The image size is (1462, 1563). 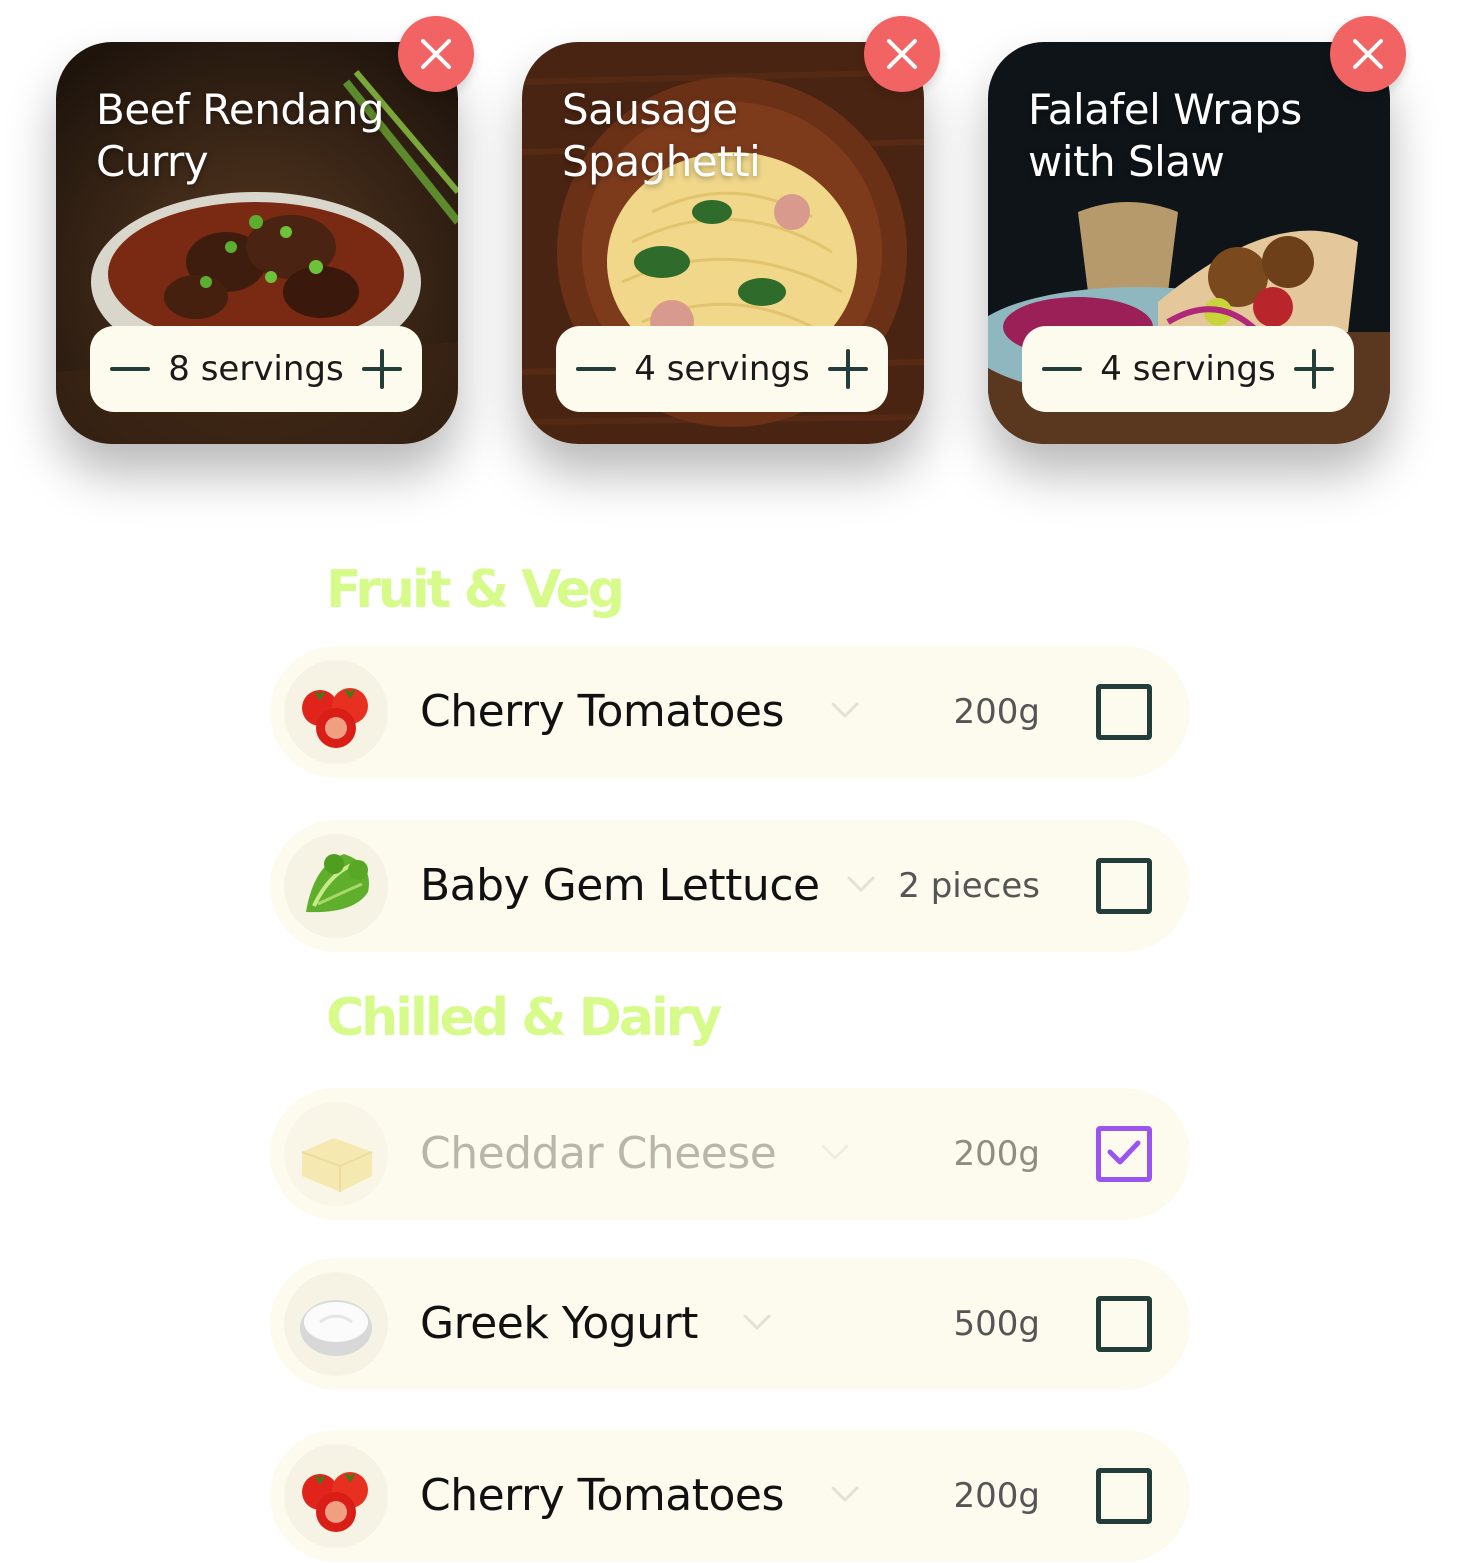 I want to click on list-item: Cheddar Cheese 200g, so click(x=730, y=1154).